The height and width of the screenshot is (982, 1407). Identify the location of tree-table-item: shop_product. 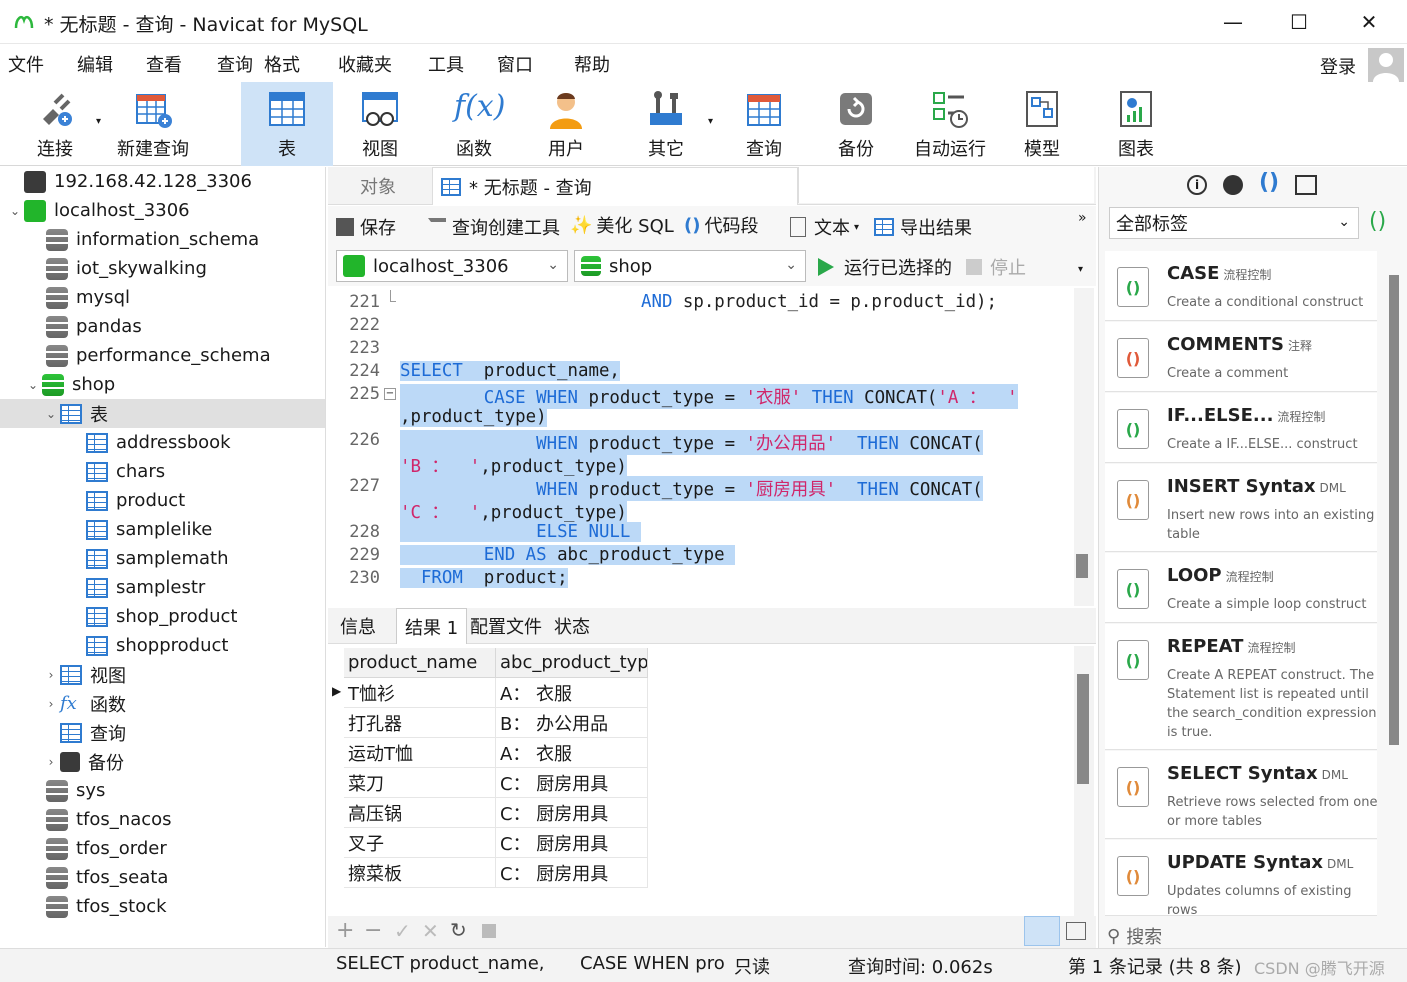
(161, 616).